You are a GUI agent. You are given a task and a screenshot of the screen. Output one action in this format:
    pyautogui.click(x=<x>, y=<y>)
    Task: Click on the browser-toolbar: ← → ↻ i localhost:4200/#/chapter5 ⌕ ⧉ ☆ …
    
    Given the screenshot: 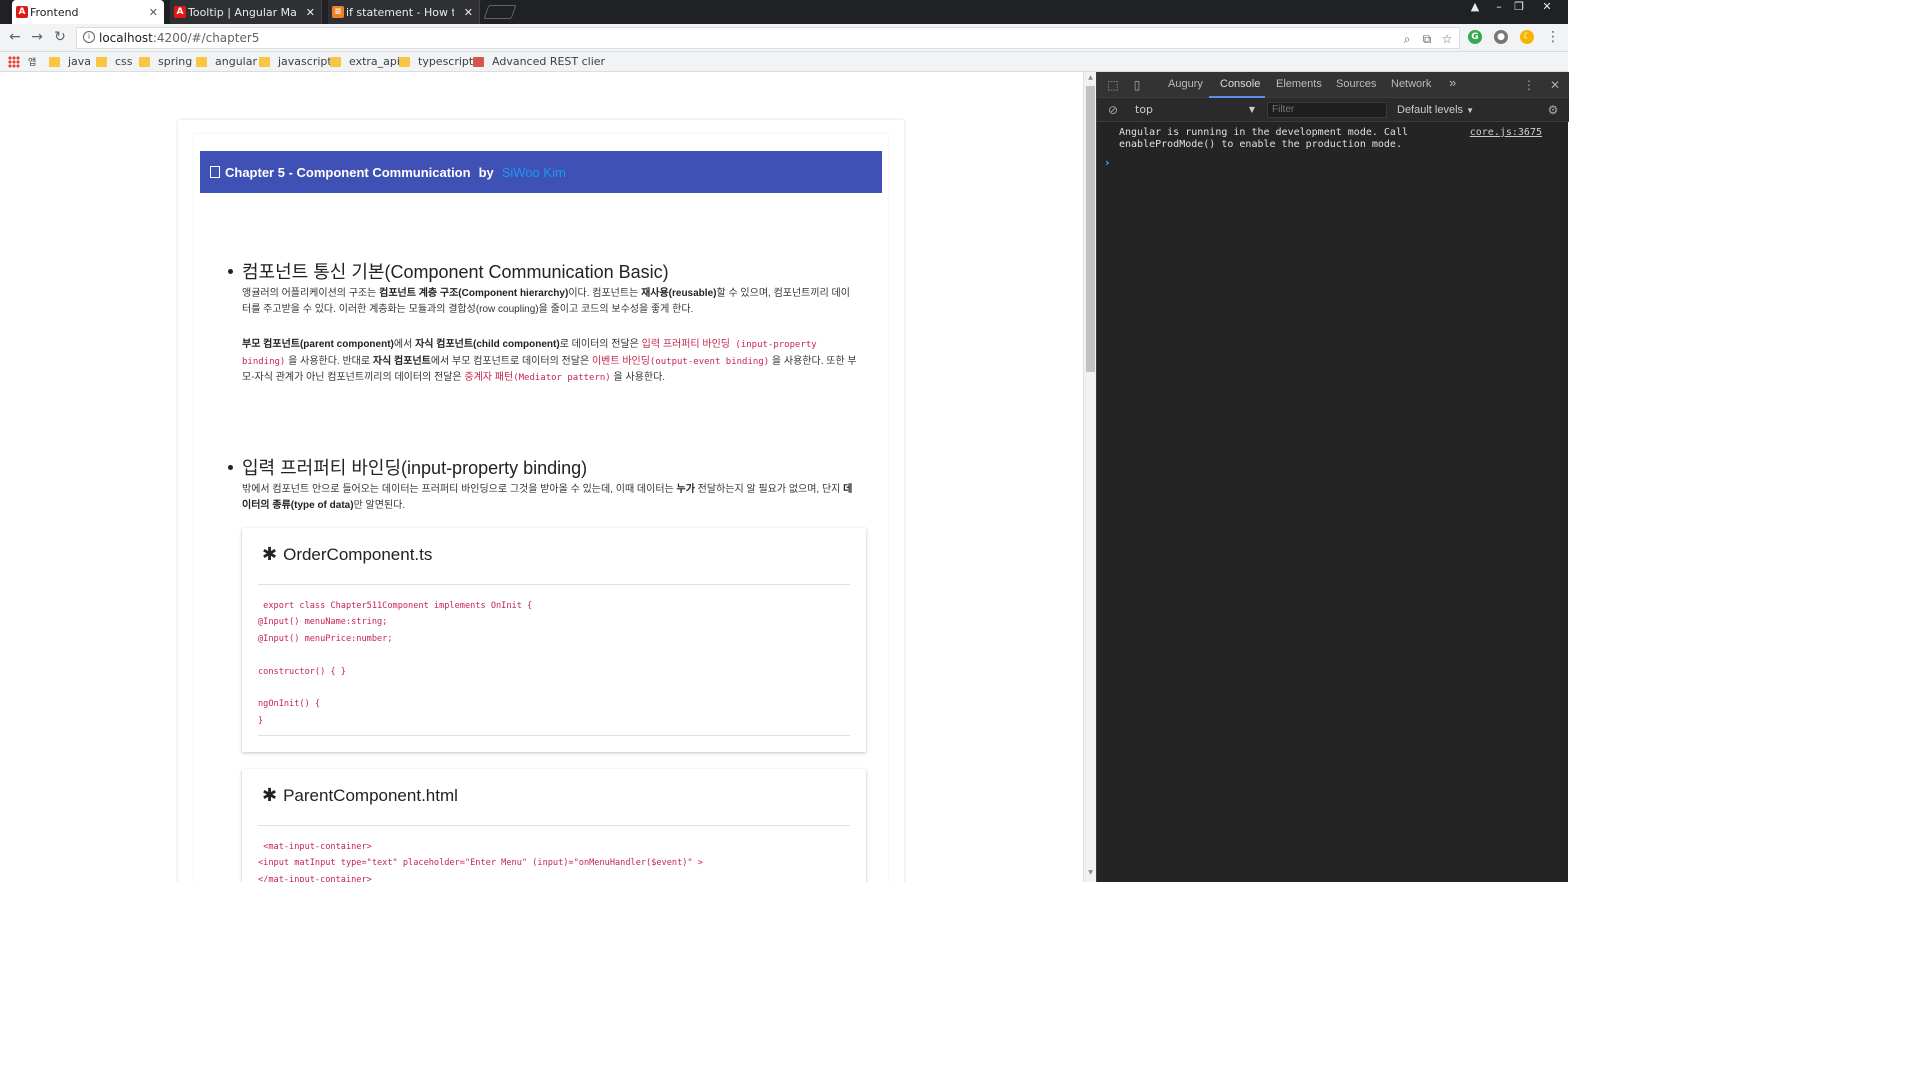 What is the action you would take?
    pyautogui.click(x=784, y=38)
    